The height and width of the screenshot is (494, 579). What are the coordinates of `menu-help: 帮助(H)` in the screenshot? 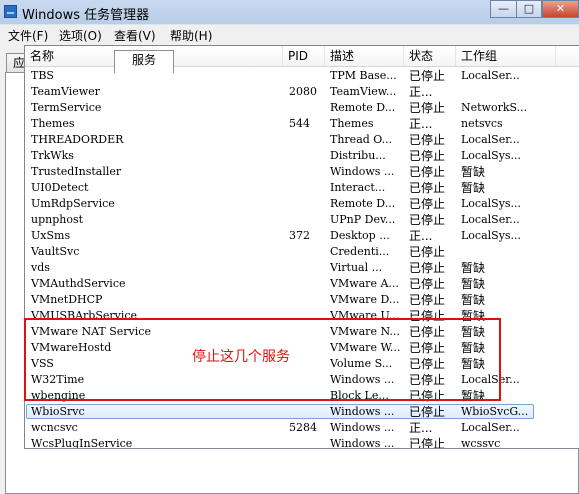 It's located at (191, 35).